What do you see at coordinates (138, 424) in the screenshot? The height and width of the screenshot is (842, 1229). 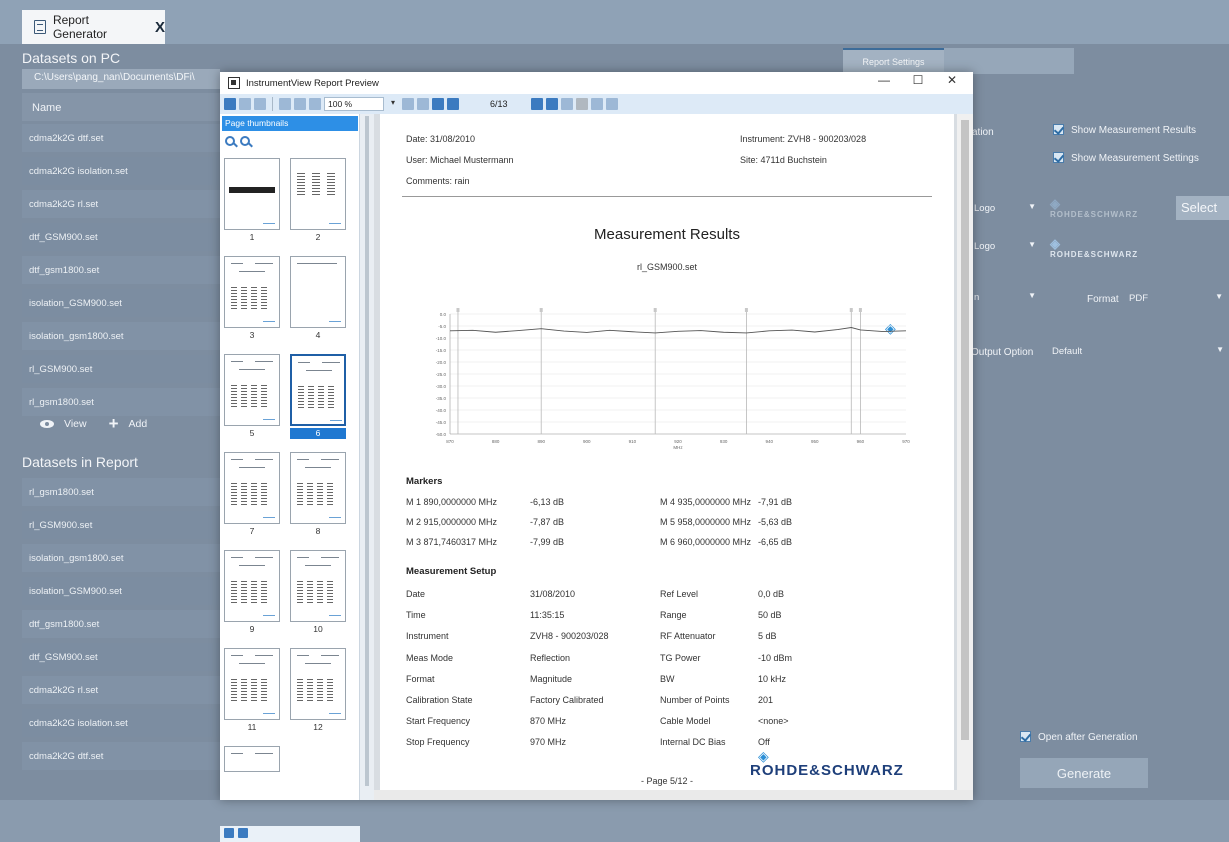 I see `add-button: Add` at bounding box center [138, 424].